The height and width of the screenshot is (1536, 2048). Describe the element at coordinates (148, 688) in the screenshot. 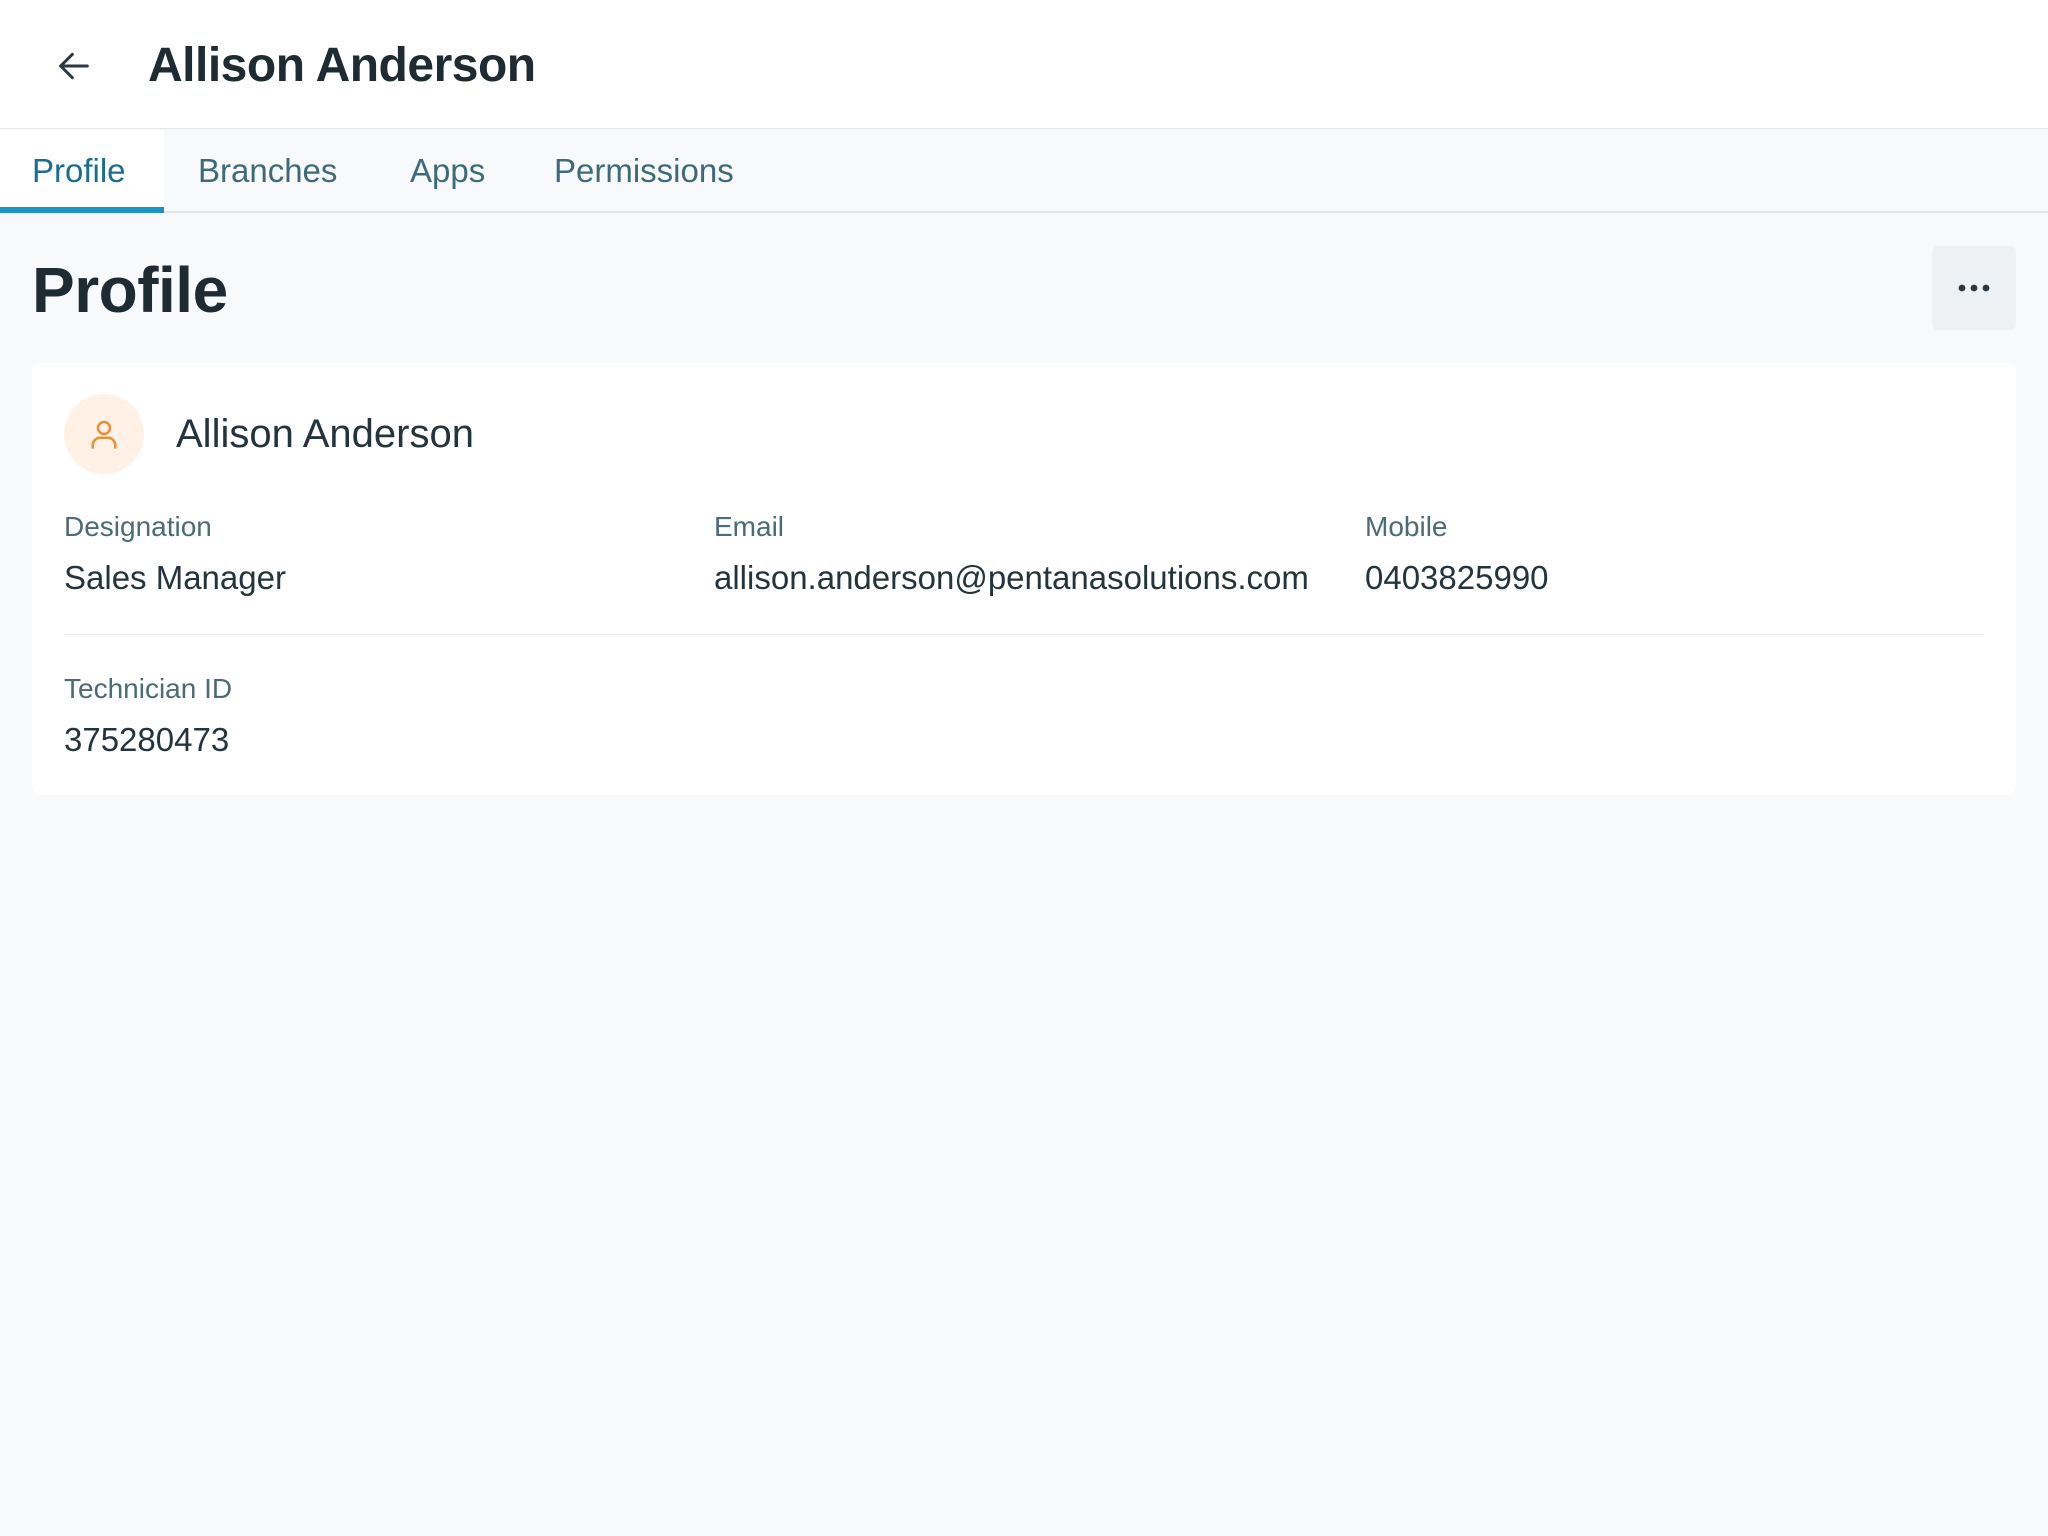

I see `technician-id-label: Technician ID` at that location.